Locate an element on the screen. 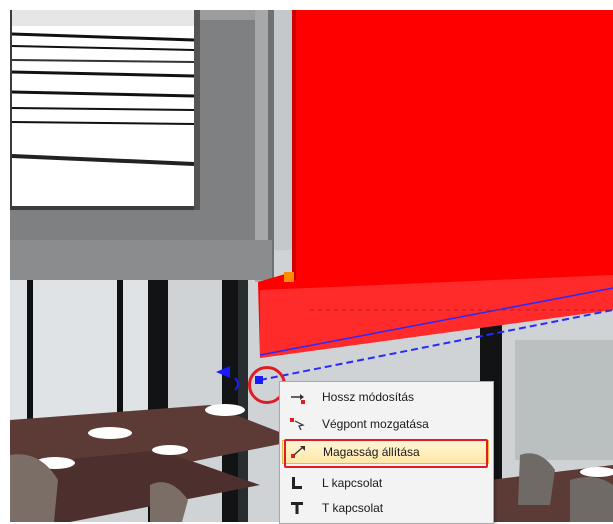 This screenshot has height=524, width=613. length-modify-icon is located at coordinates (297, 397).